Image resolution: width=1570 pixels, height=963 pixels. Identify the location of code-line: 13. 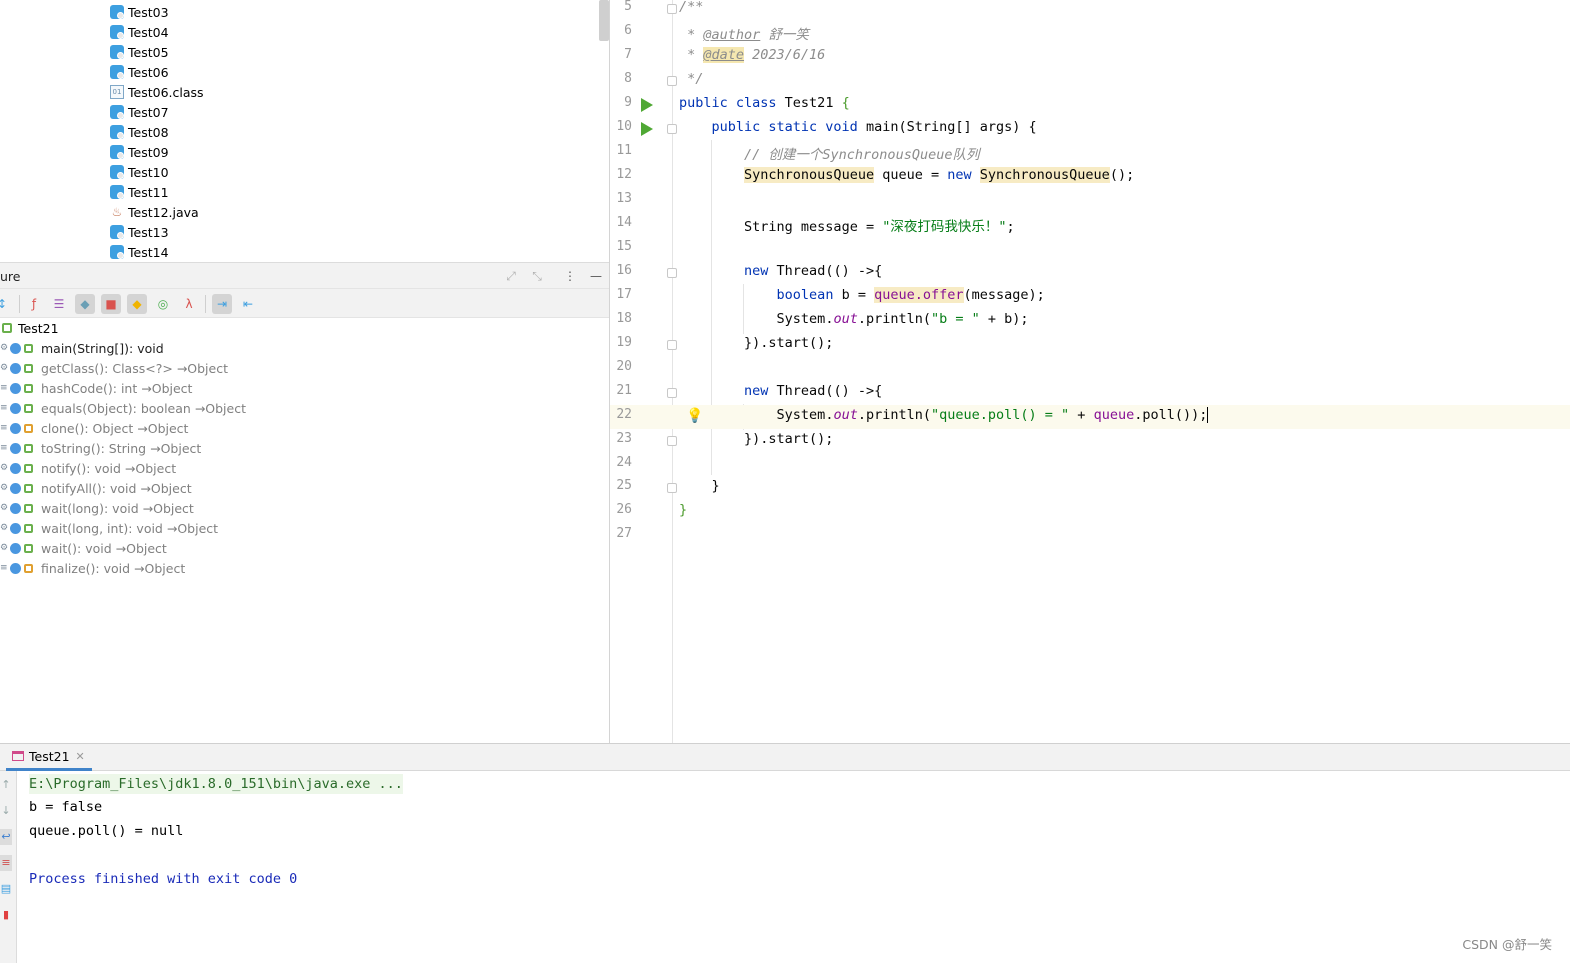
(1090, 201).